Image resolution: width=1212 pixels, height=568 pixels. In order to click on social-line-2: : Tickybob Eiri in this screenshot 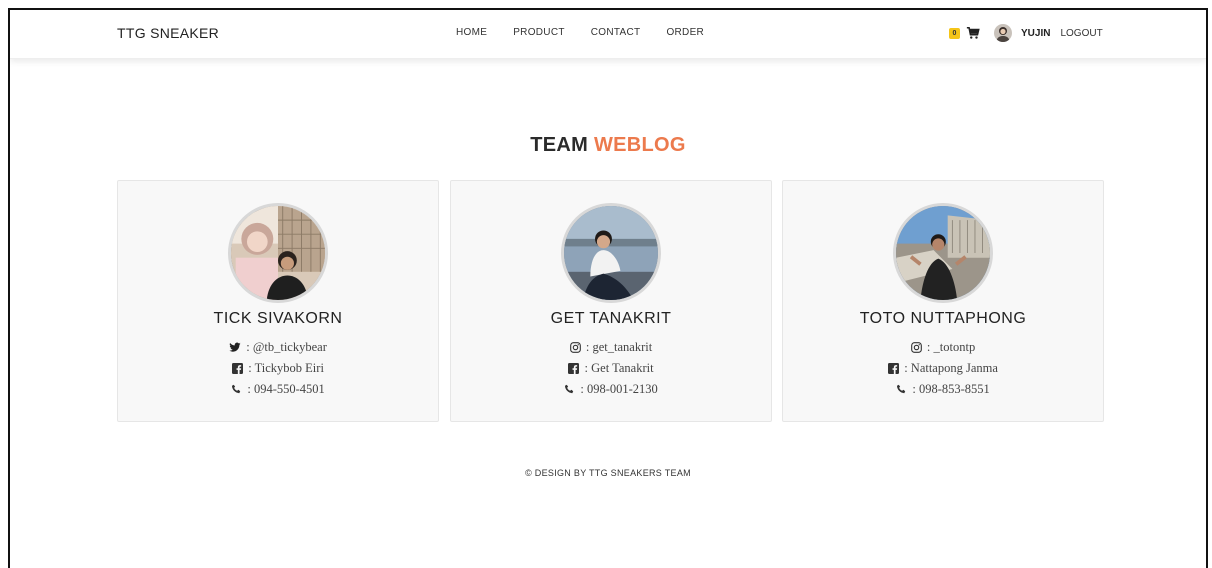, I will do `click(278, 368)`.